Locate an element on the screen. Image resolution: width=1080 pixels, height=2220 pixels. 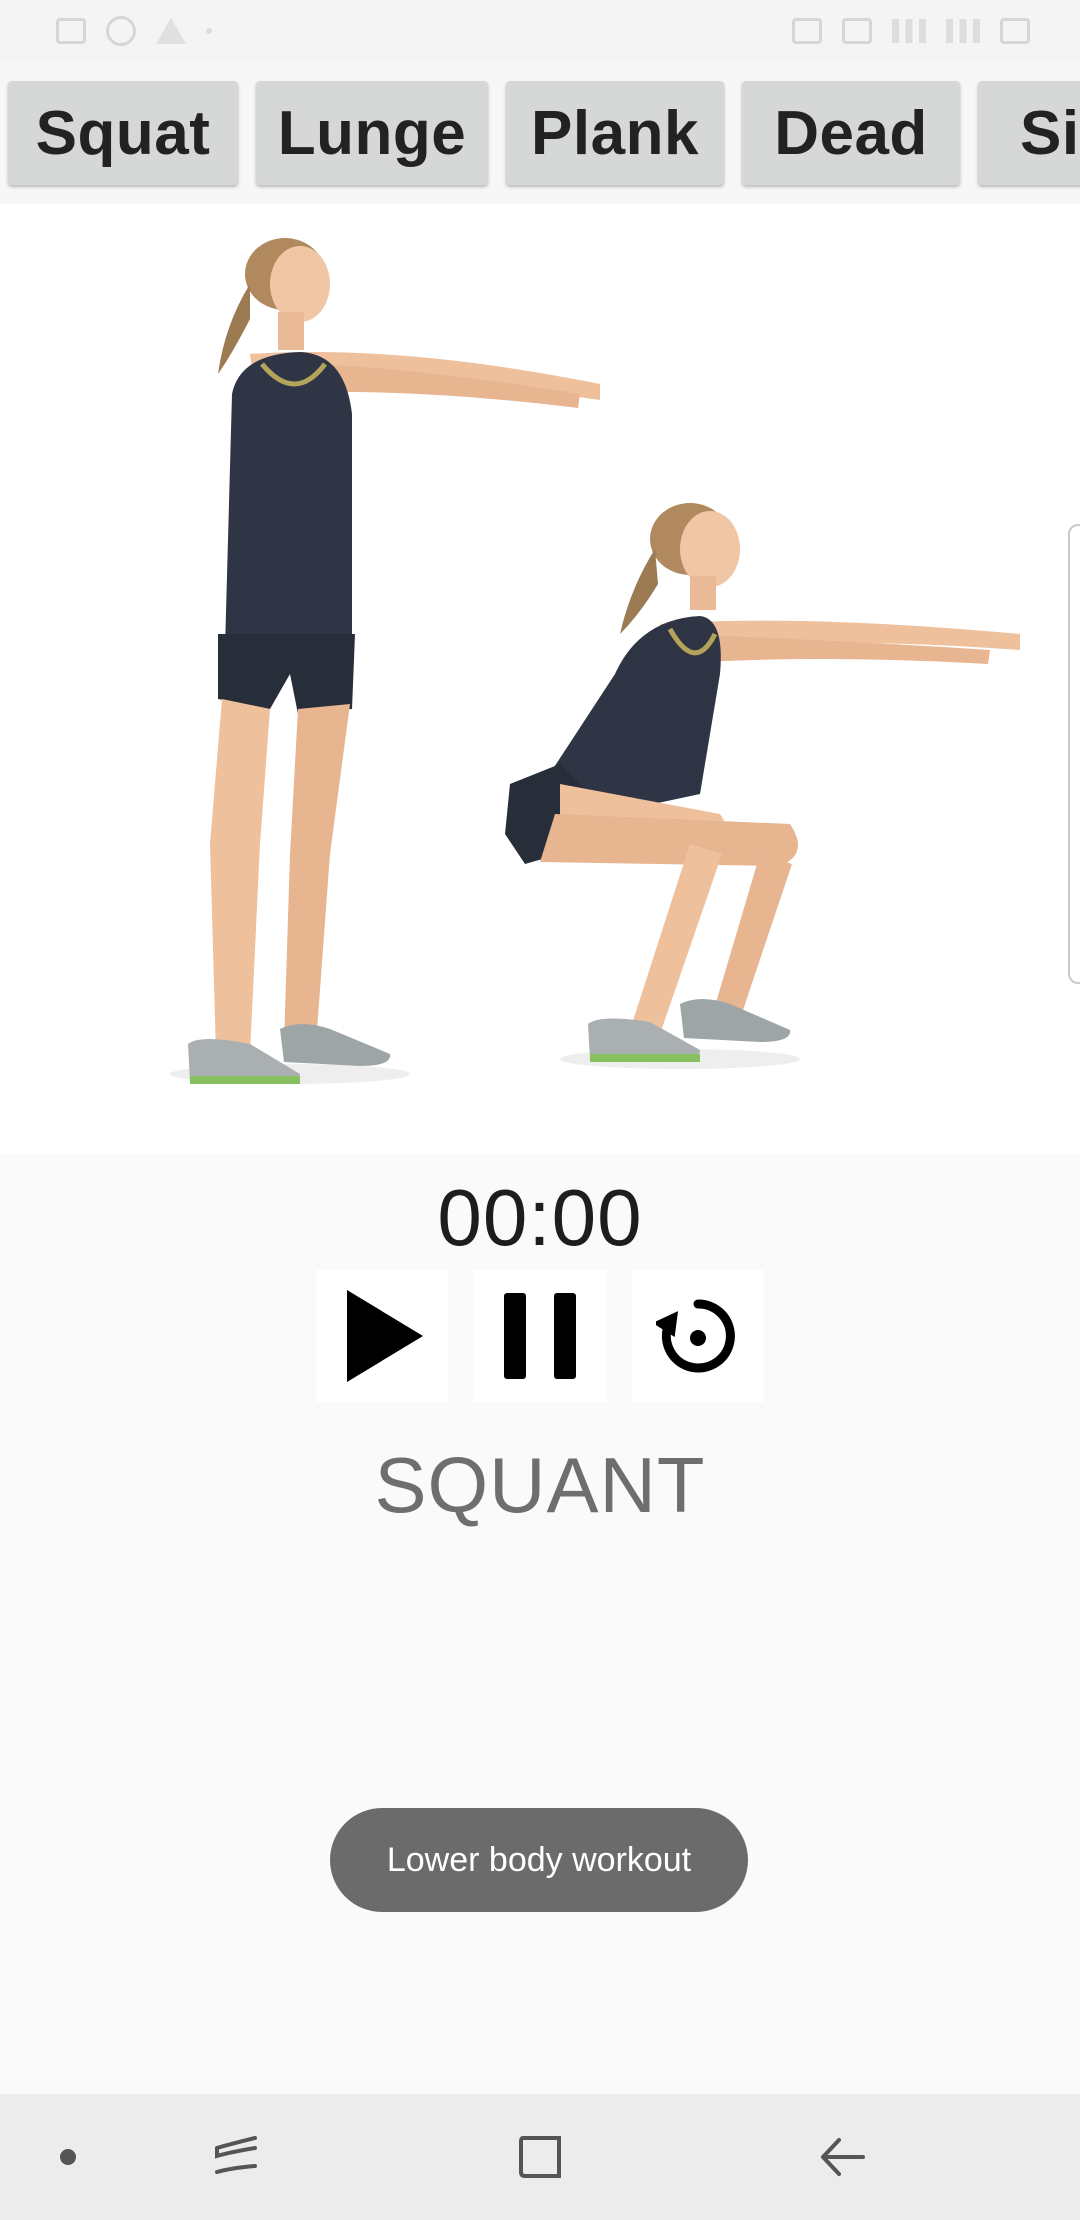
nav-back-button is located at coordinates (842, 2157).